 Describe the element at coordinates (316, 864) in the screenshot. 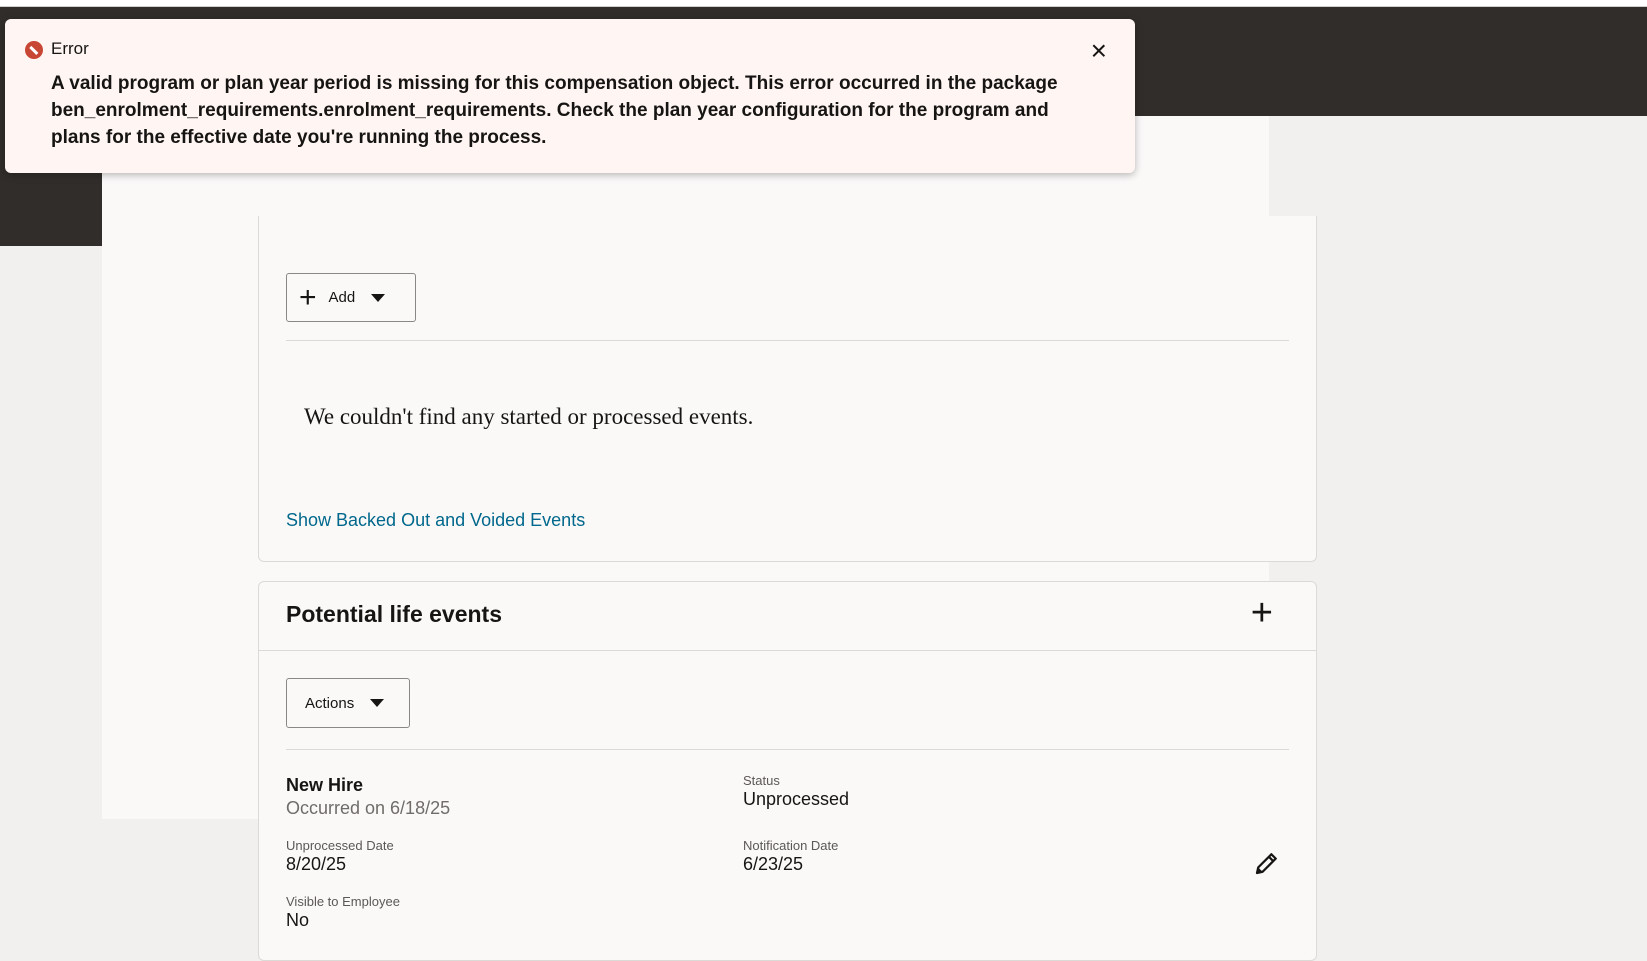

I see `unprocessed-date-value: 8/20/25` at that location.